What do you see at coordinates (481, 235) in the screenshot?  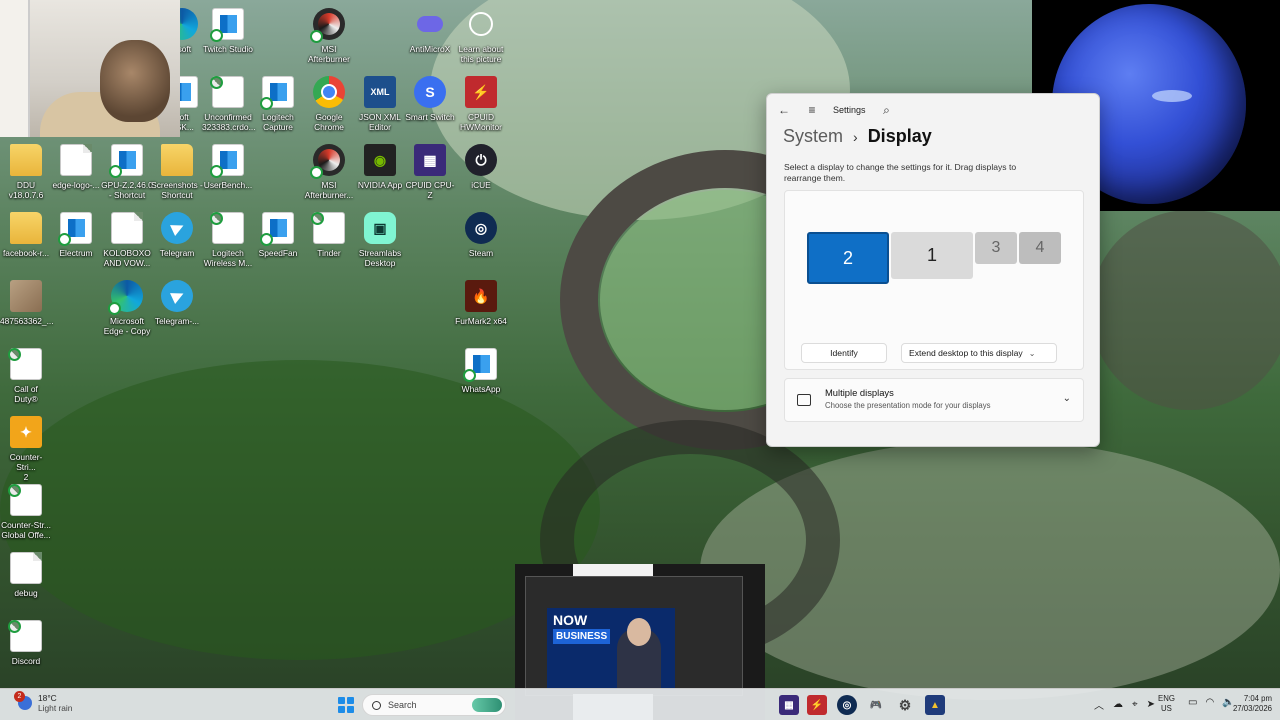 I see `desktop-icon-steam: ◎ Steam` at bounding box center [481, 235].